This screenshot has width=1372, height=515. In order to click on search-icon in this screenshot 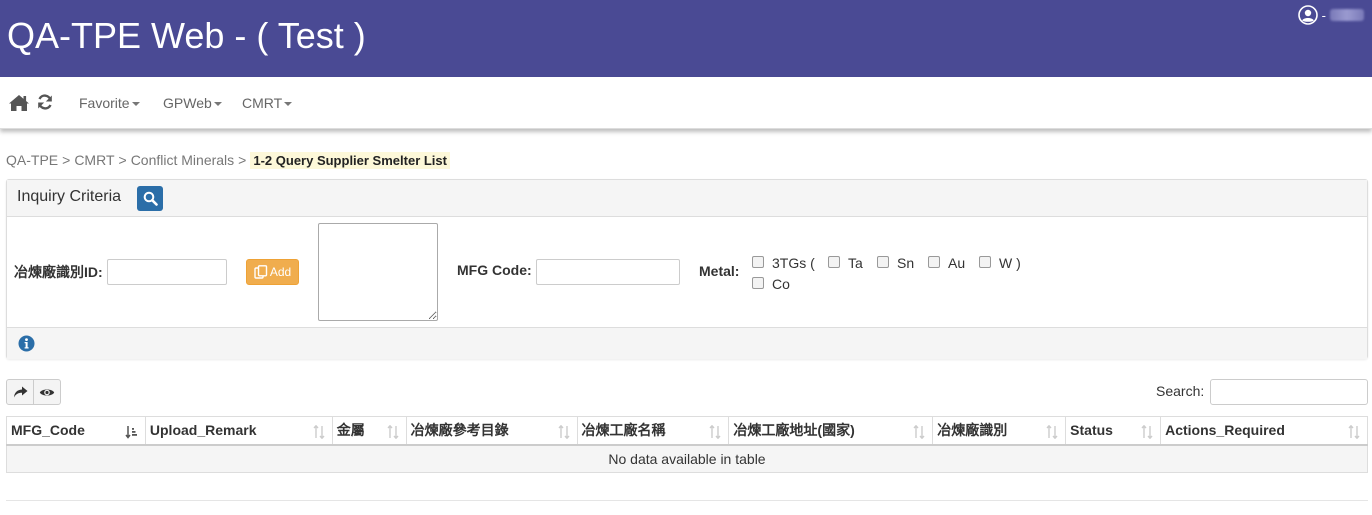, I will do `click(150, 198)`.